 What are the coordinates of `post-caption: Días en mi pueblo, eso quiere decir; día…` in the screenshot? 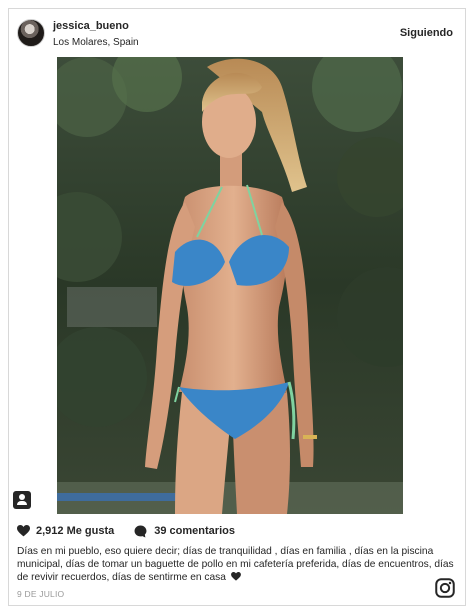 It's located at (237, 564).